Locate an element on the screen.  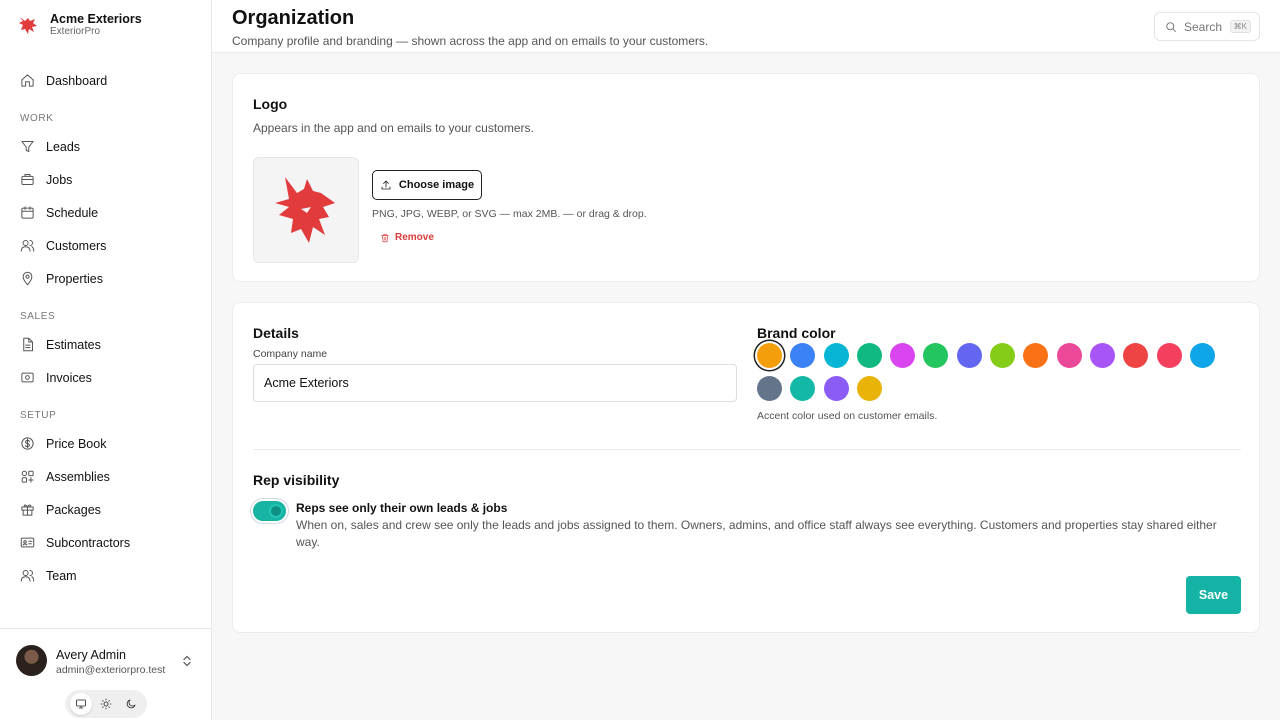
sidebar-item-schedule: Schedule is located at coordinates (105, 212).